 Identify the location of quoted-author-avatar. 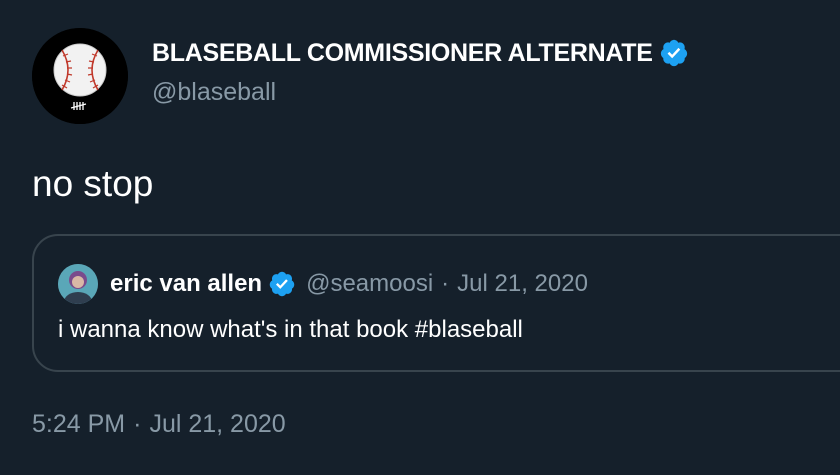
(78, 284).